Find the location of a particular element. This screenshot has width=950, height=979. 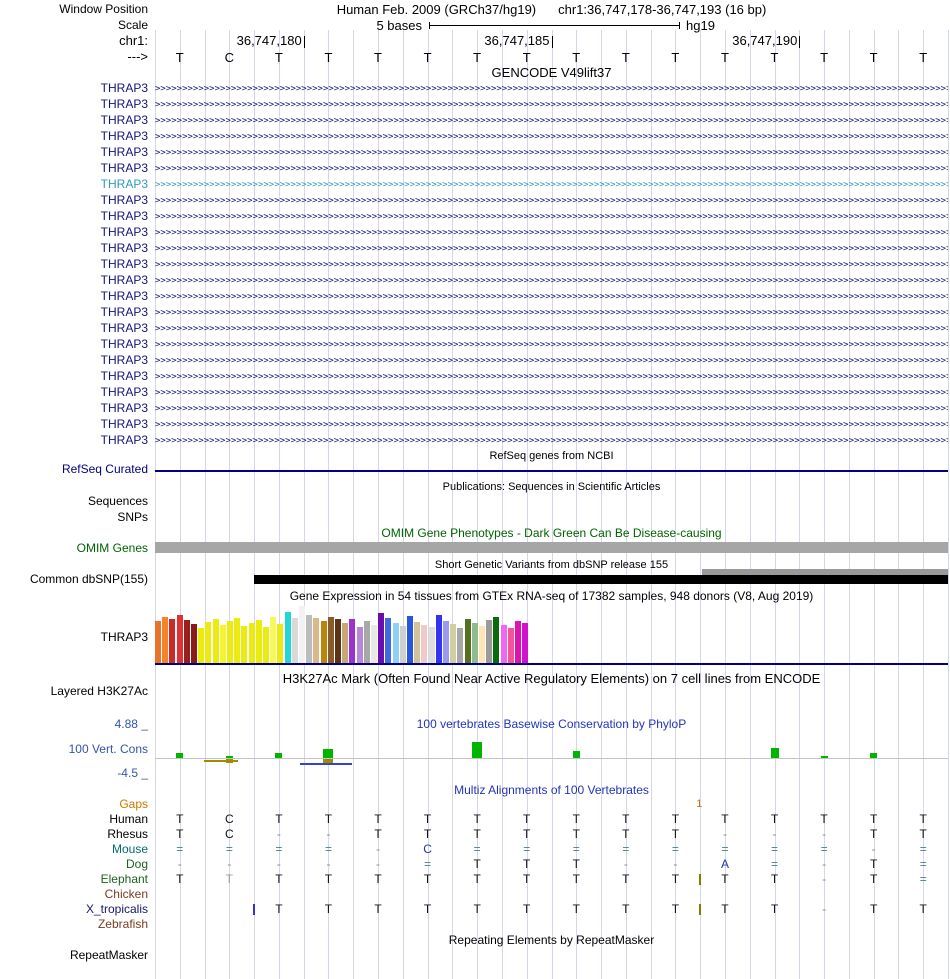

repeatmasker-label: RepeatMasker is located at coordinates (74, 955).